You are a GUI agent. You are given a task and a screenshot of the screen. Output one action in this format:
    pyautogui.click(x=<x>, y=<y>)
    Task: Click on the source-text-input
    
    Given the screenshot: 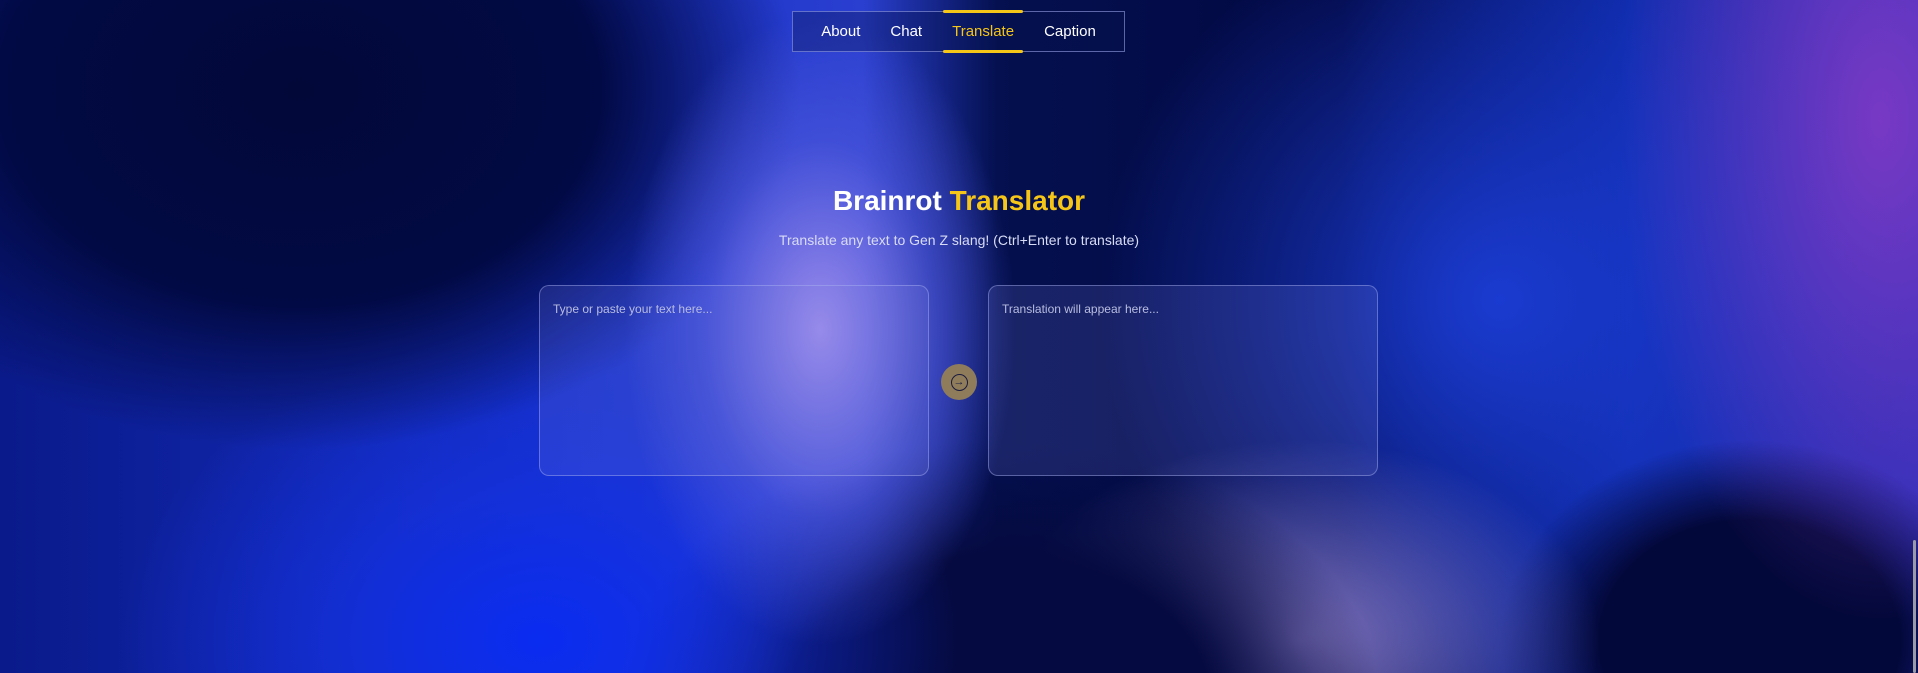 What is the action you would take?
    pyautogui.click(x=734, y=380)
    